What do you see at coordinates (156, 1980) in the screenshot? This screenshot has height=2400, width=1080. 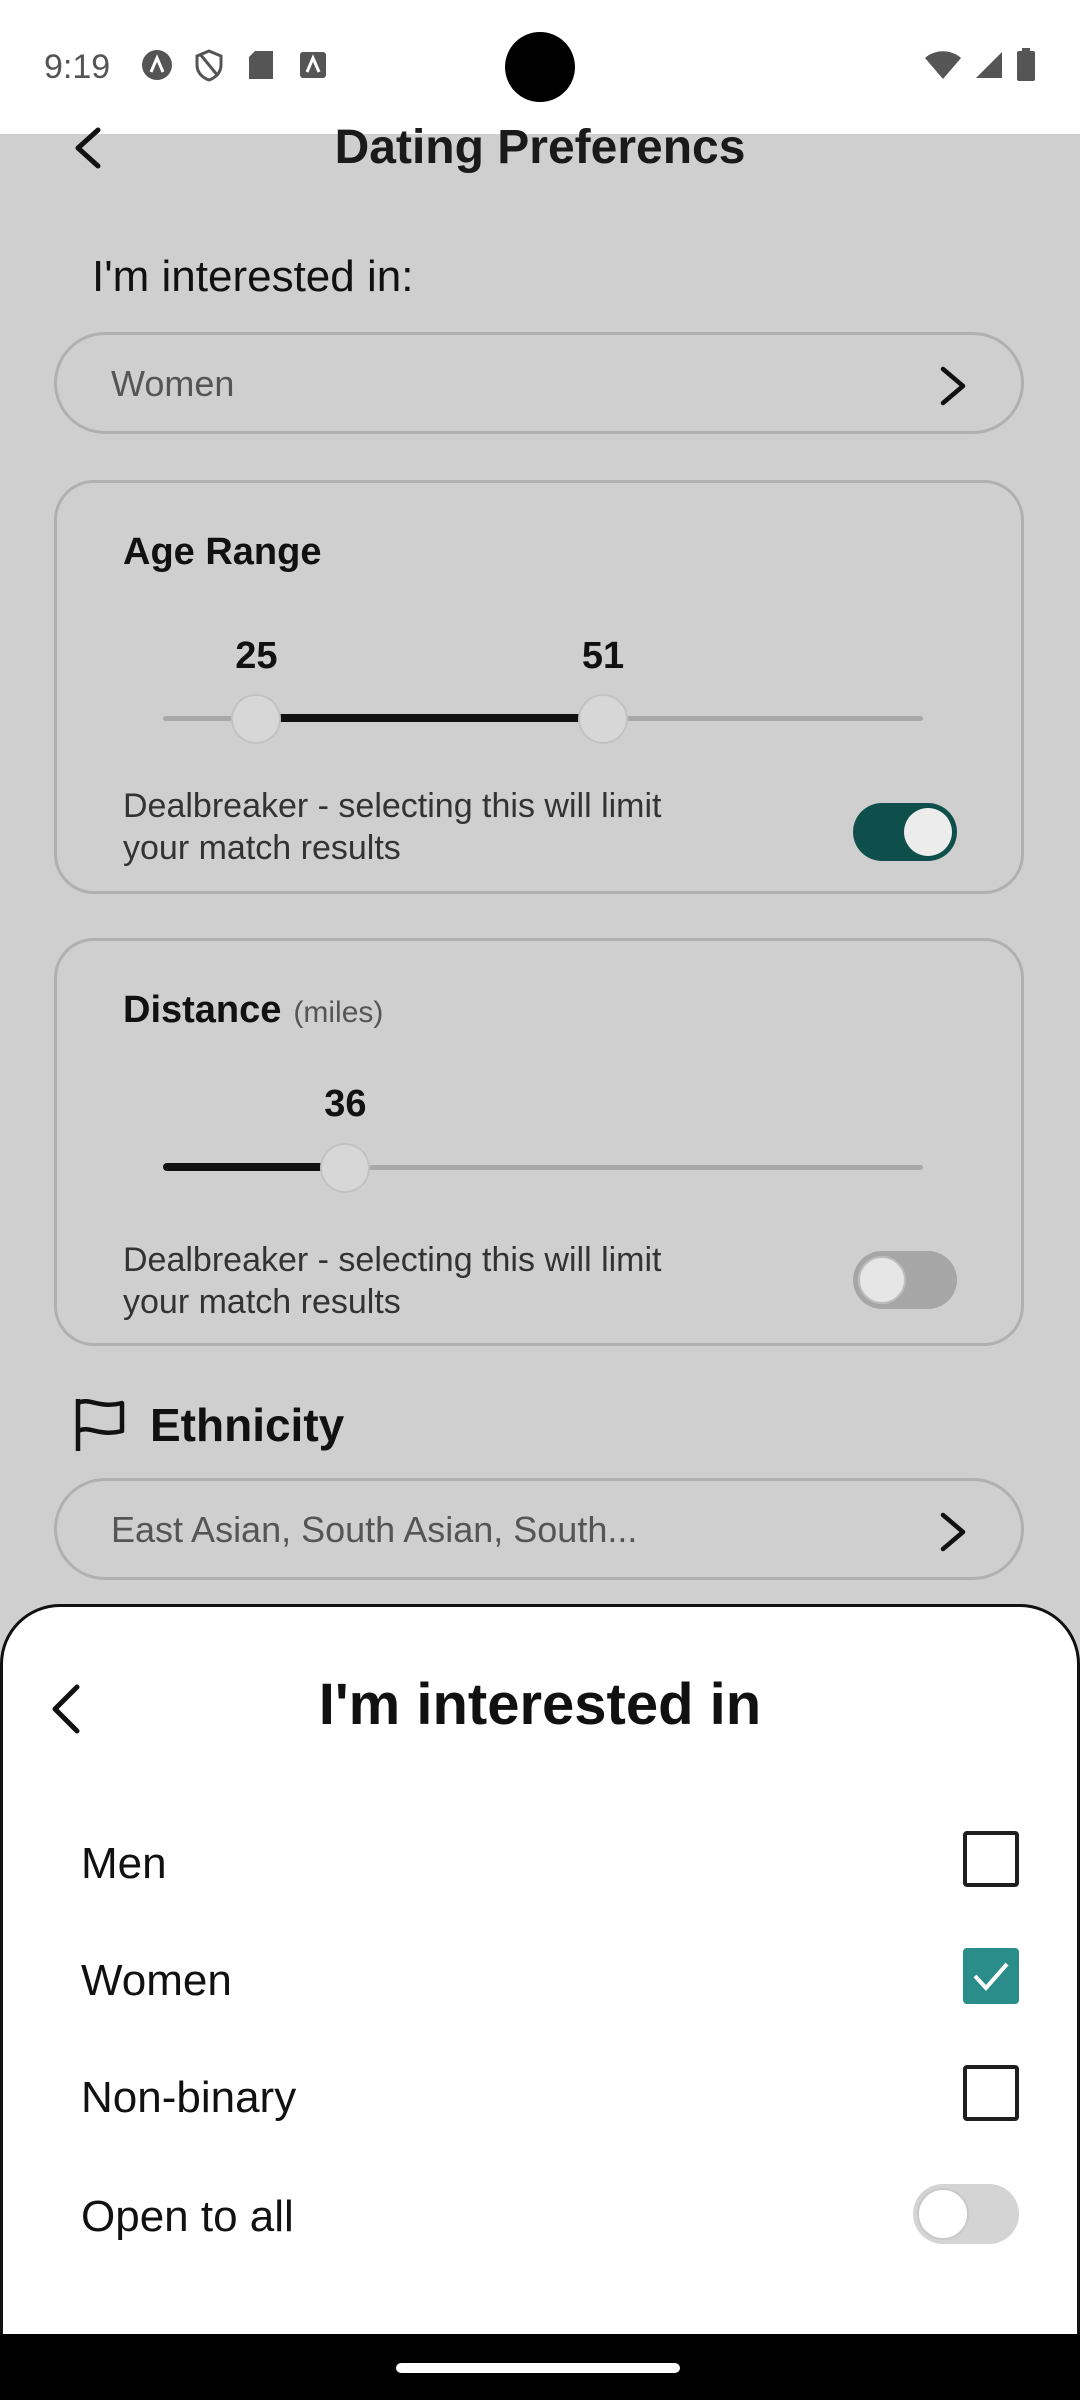 I see `option-label: Women` at bounding box center [156, 1980].